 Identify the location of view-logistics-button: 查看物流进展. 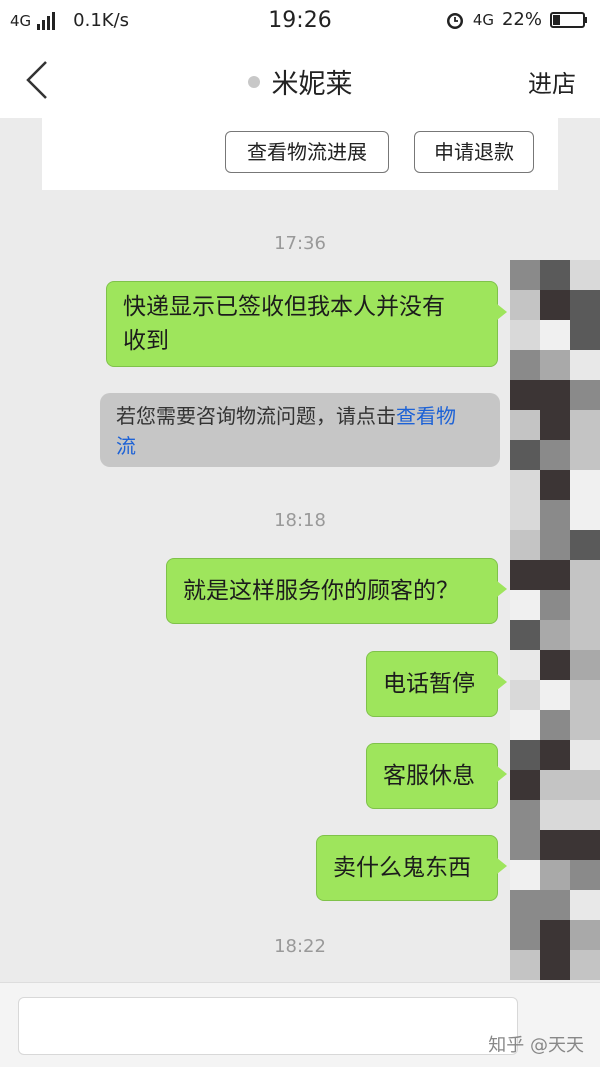
(307, 152).